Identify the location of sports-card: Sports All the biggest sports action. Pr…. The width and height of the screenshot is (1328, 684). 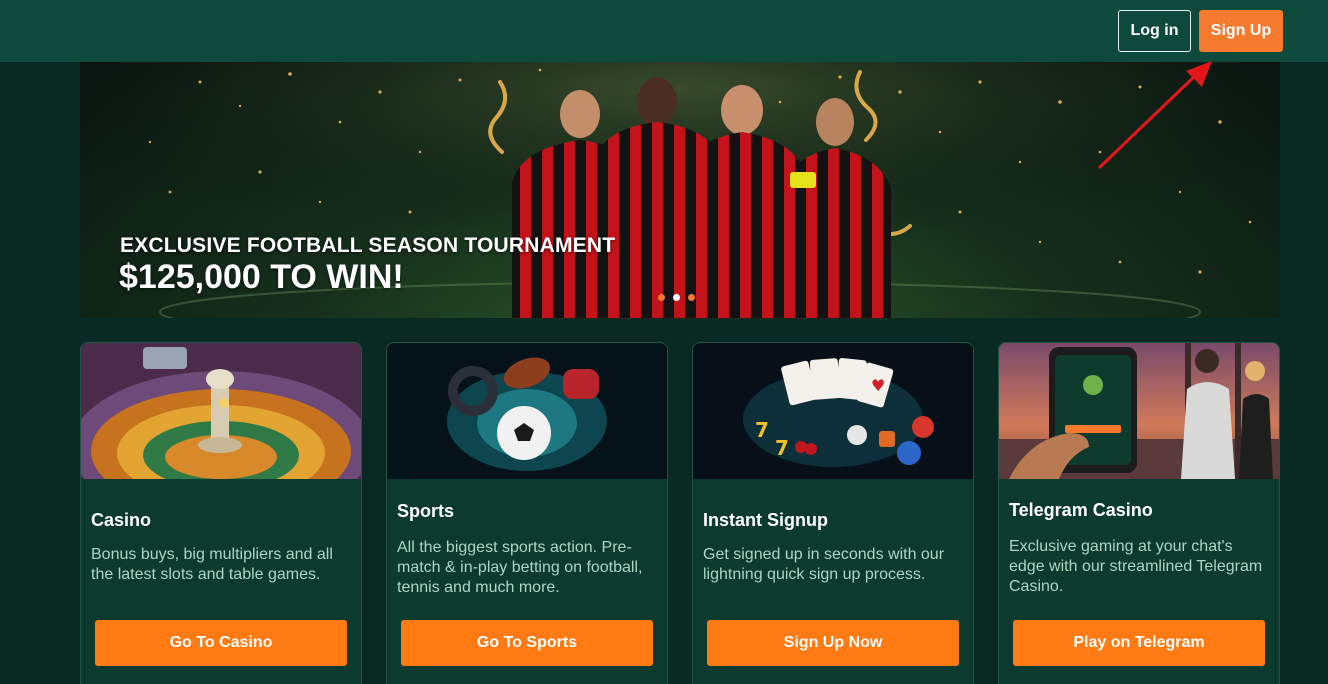
(527, 513).